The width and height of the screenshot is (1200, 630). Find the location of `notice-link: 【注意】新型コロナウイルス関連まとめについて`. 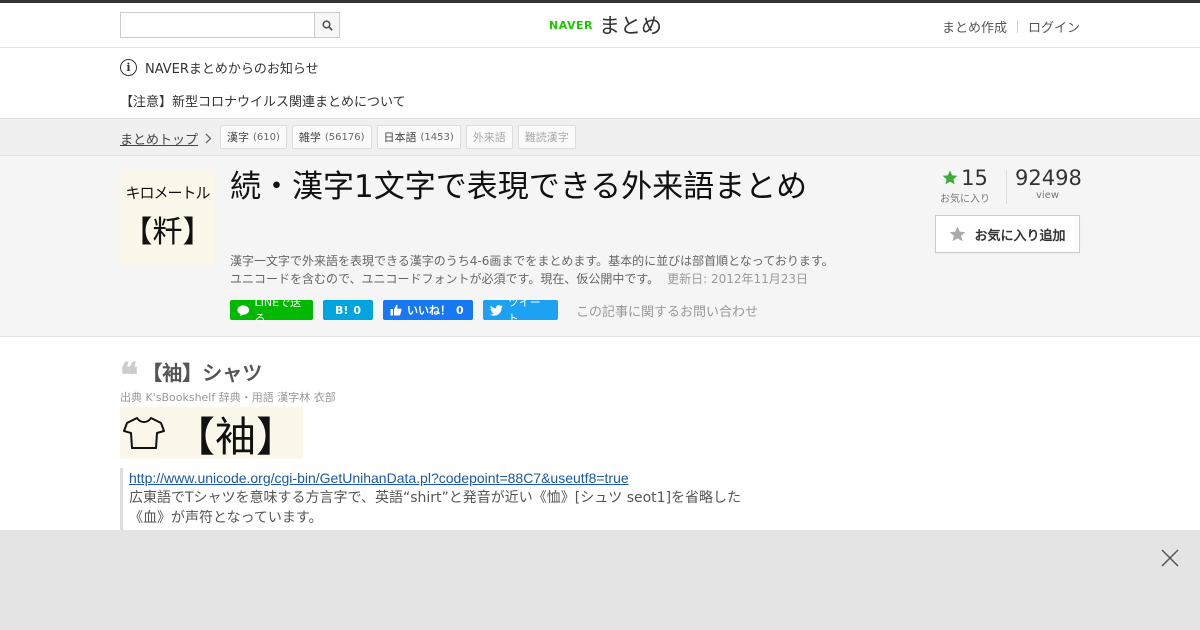

notice-link: 【注意】新型コロナウイルス関連まとめについて is located at coordinates (263, 100).